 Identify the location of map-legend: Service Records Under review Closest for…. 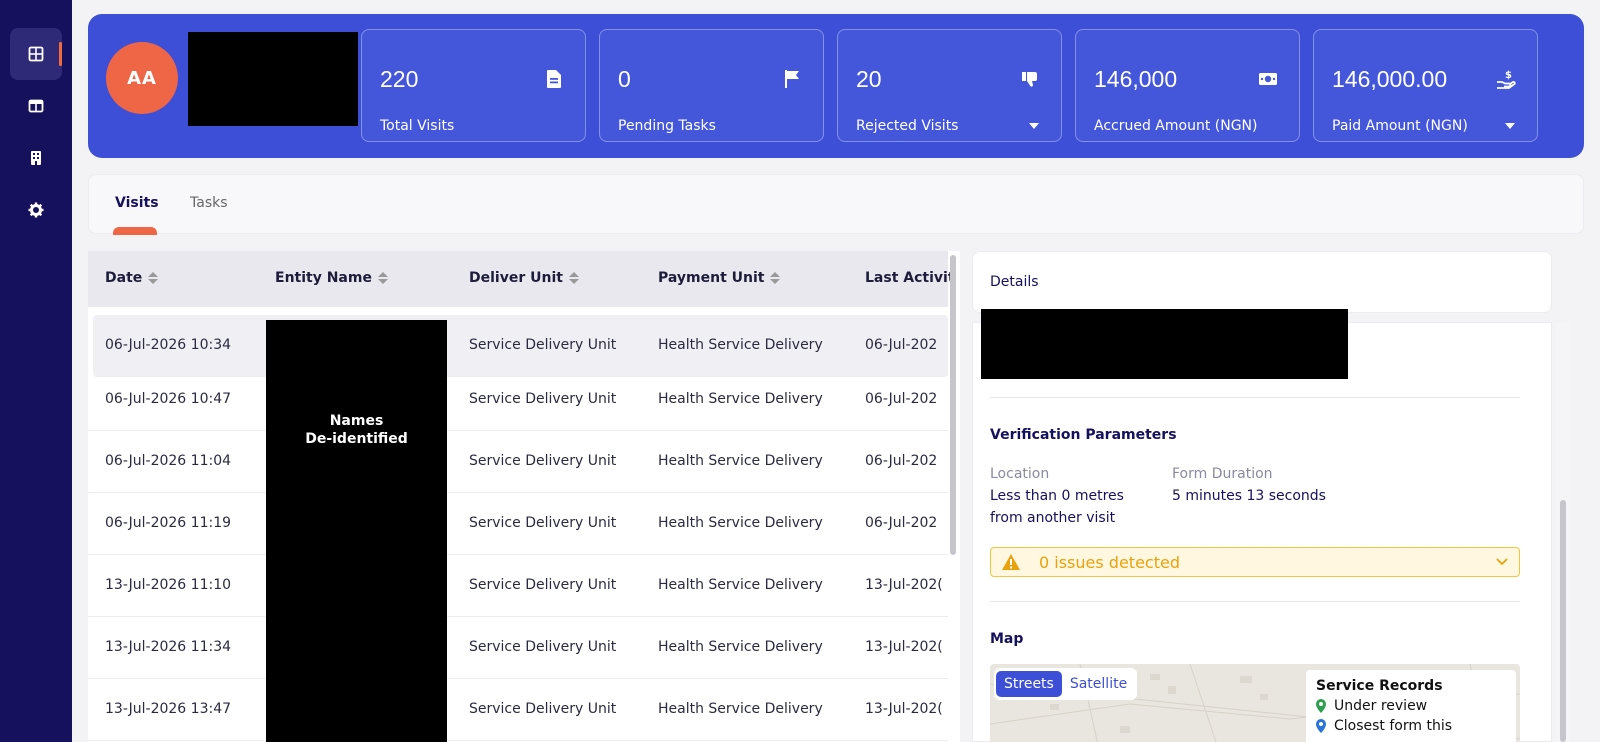
(1411, 706).